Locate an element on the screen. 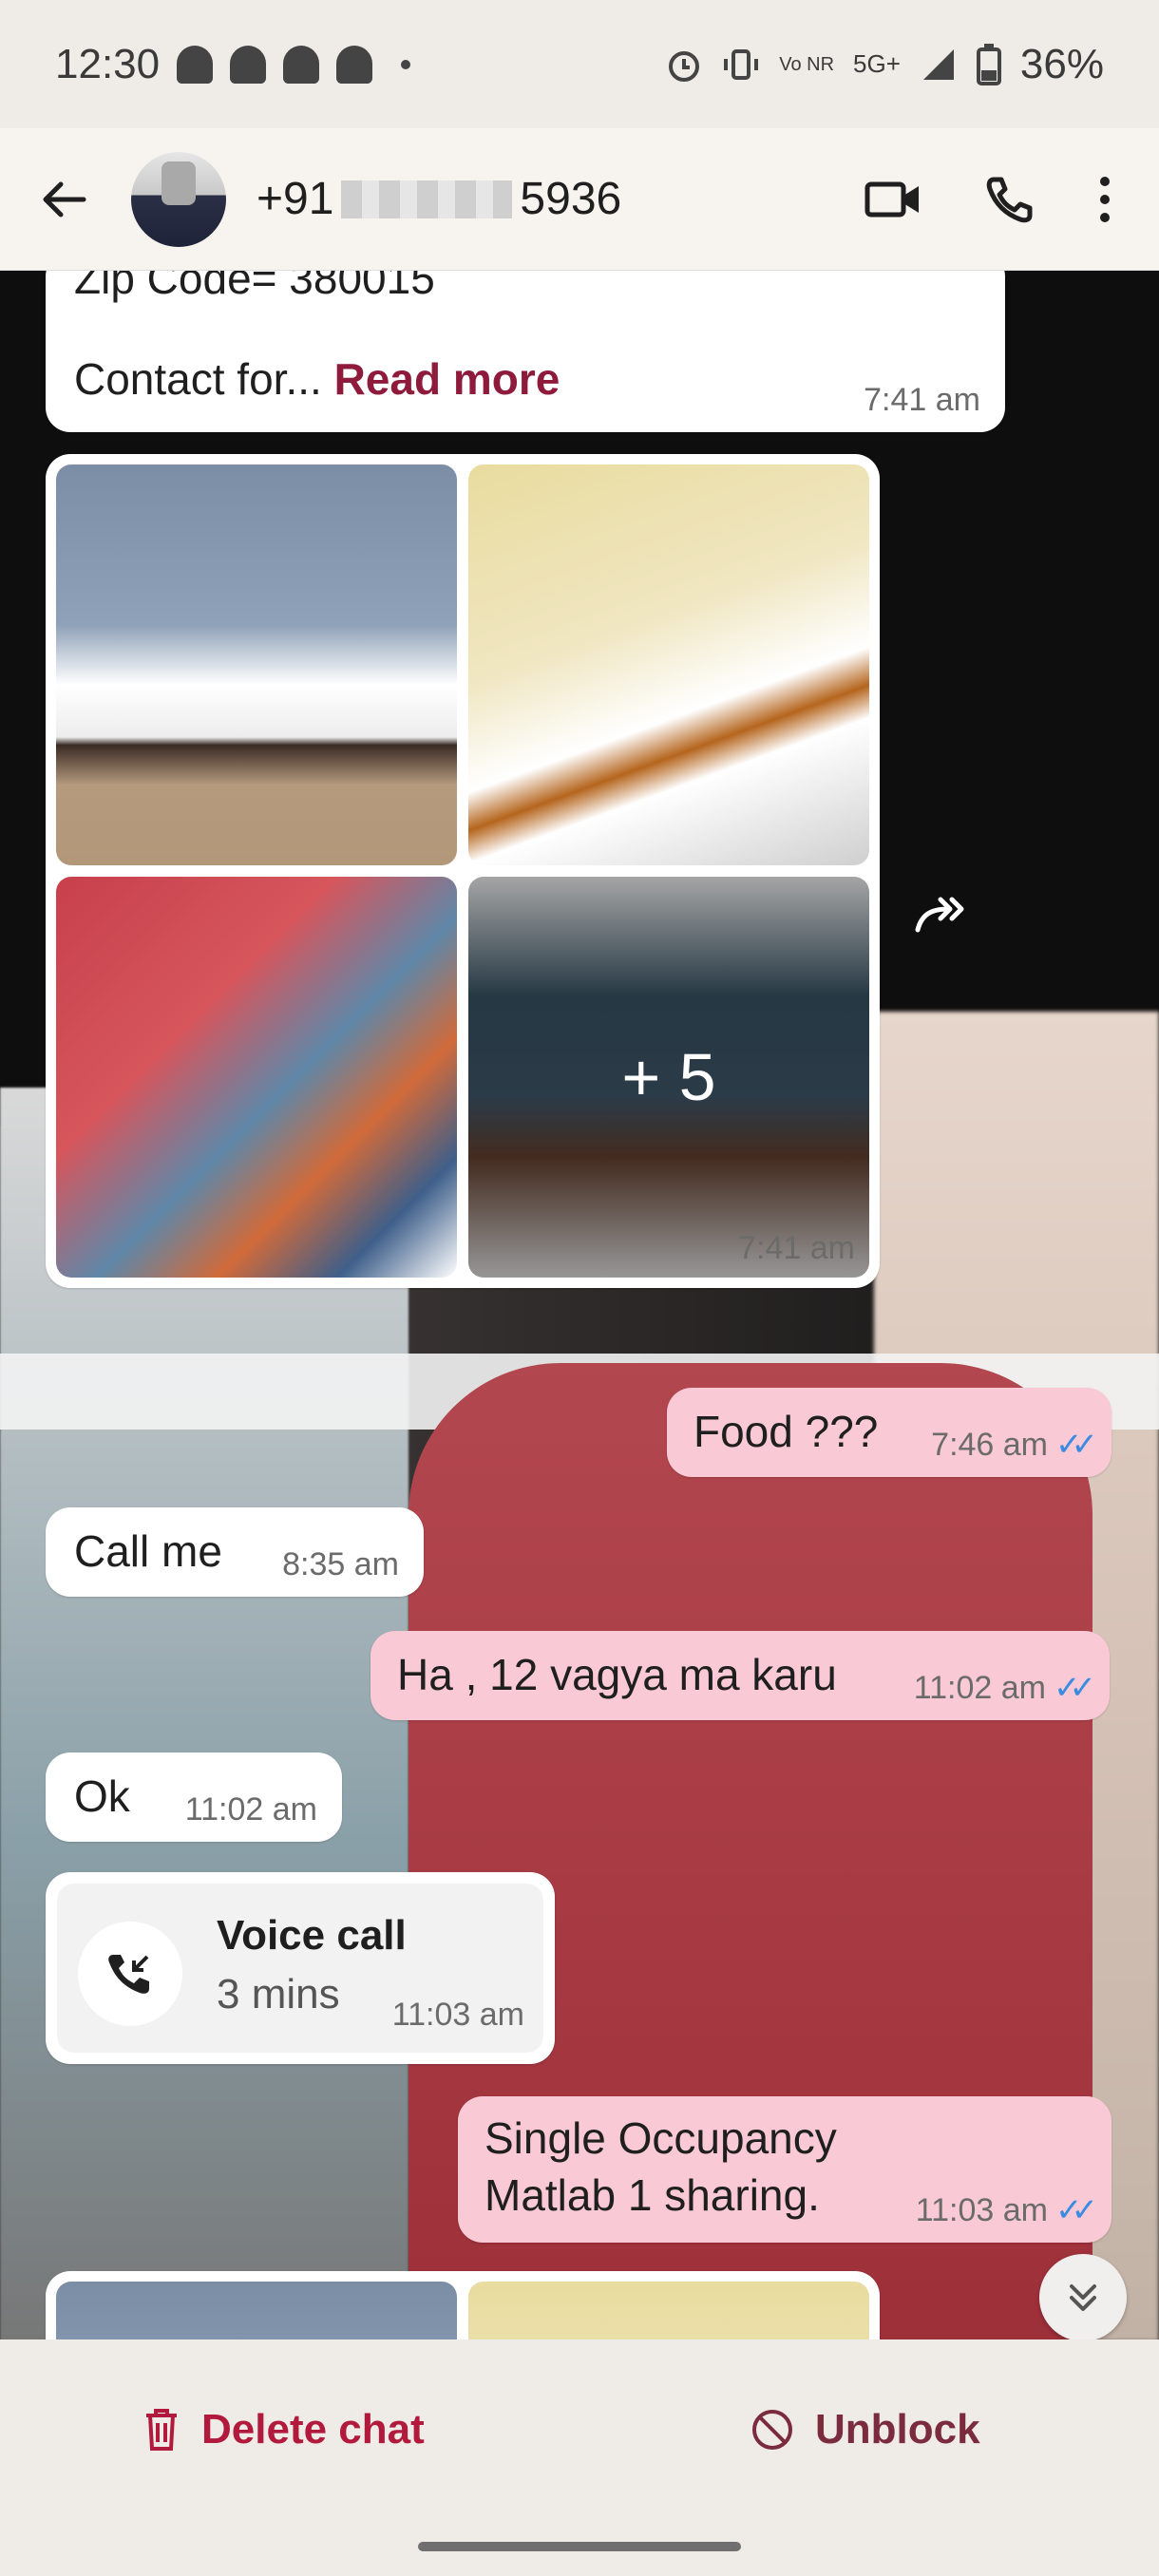  voice-call-log: Voice call 3 mins 11:03 am is located at coordinates (300, 1968).